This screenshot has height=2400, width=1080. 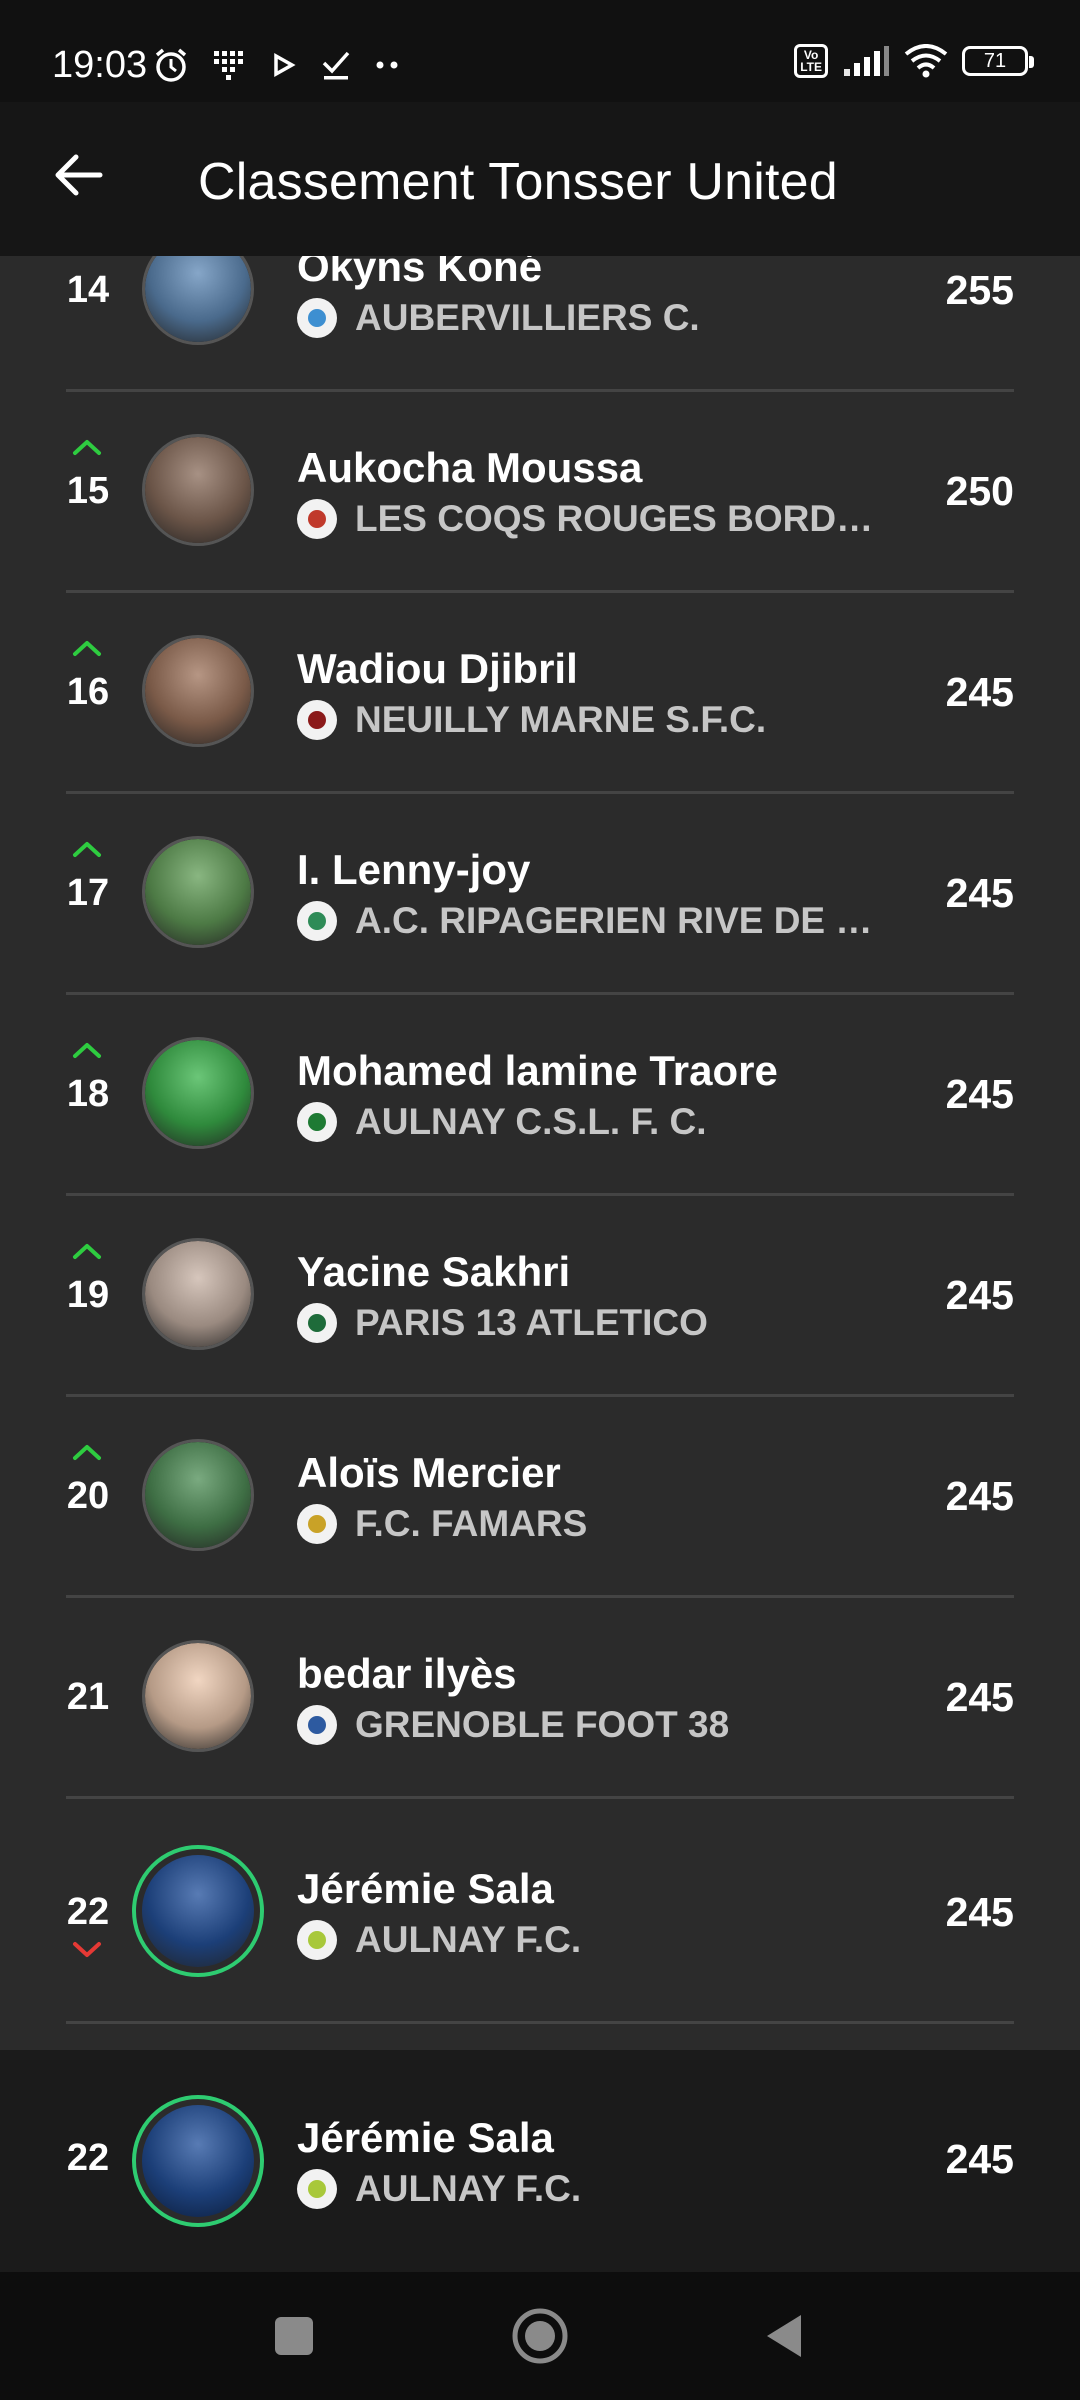 I want to click on status-time: 19:03, so click(x=100, y=65).